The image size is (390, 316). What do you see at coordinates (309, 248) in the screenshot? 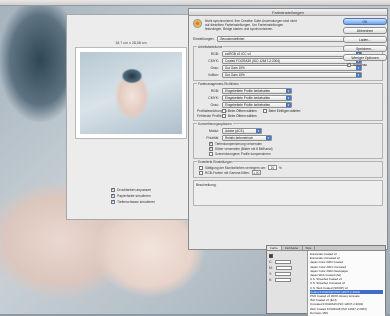
I see `tab-styles: Stile` at bounding box center [309, 248].